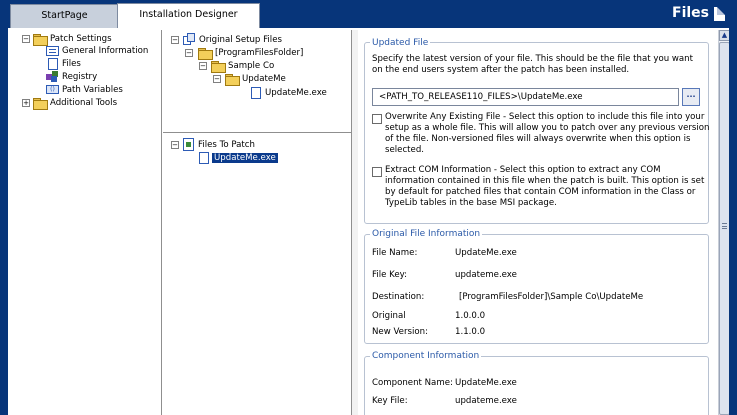 The width and height of the screenshot is (737, 415). I want to click on tree-item-sample-co: Sample Co, so click(251, 66).